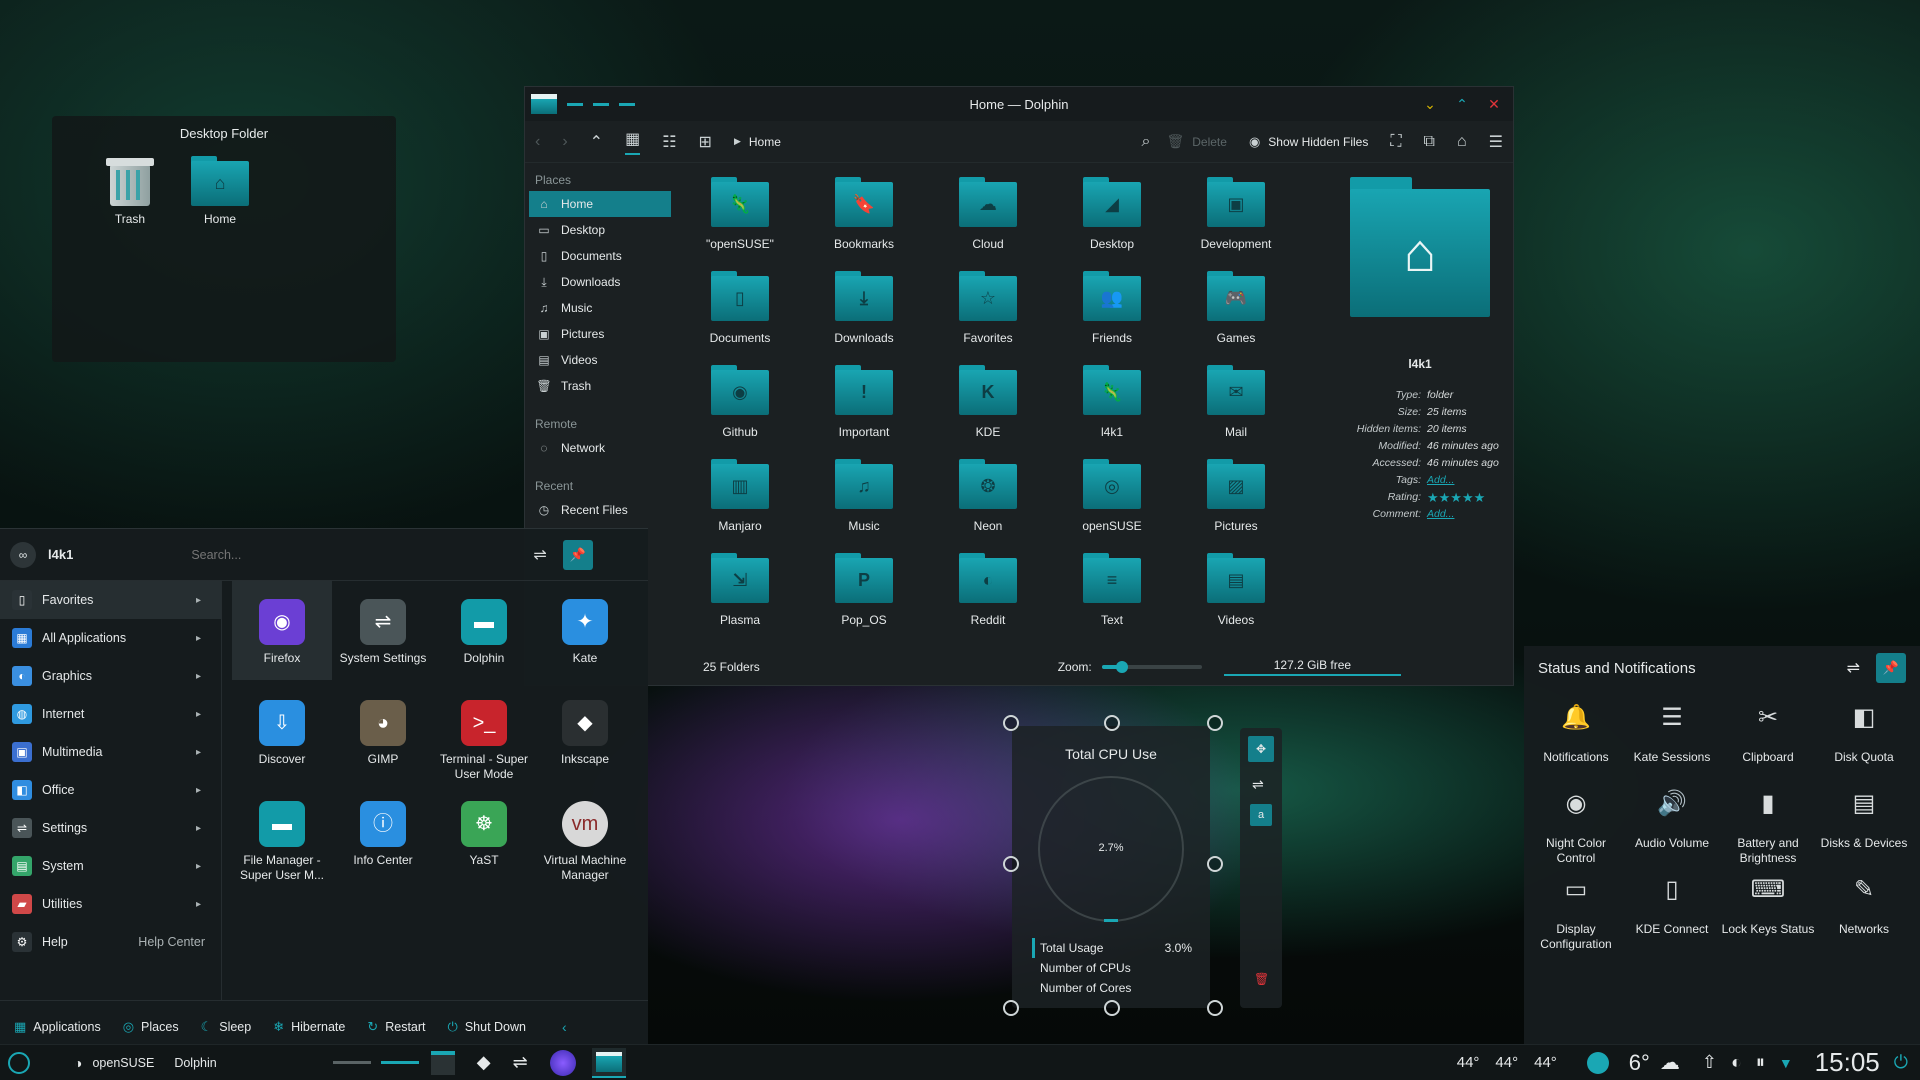 This screenshot has height=1080, width=1920. I want to click on folder-item: ▣ Development, so click(1236, 214).